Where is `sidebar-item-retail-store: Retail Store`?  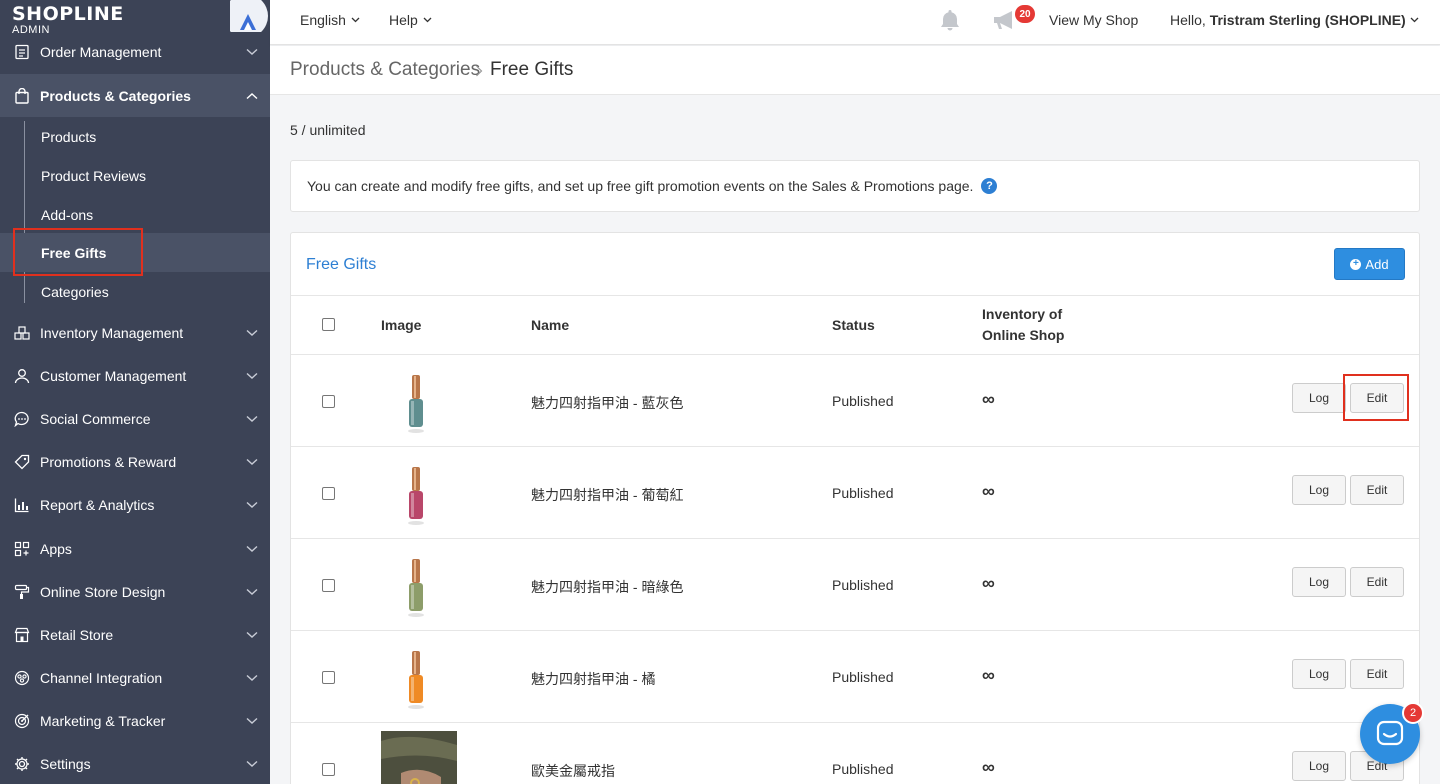
sidebar-item-retail-store: Retail Store is located at coordinates (135, 634).